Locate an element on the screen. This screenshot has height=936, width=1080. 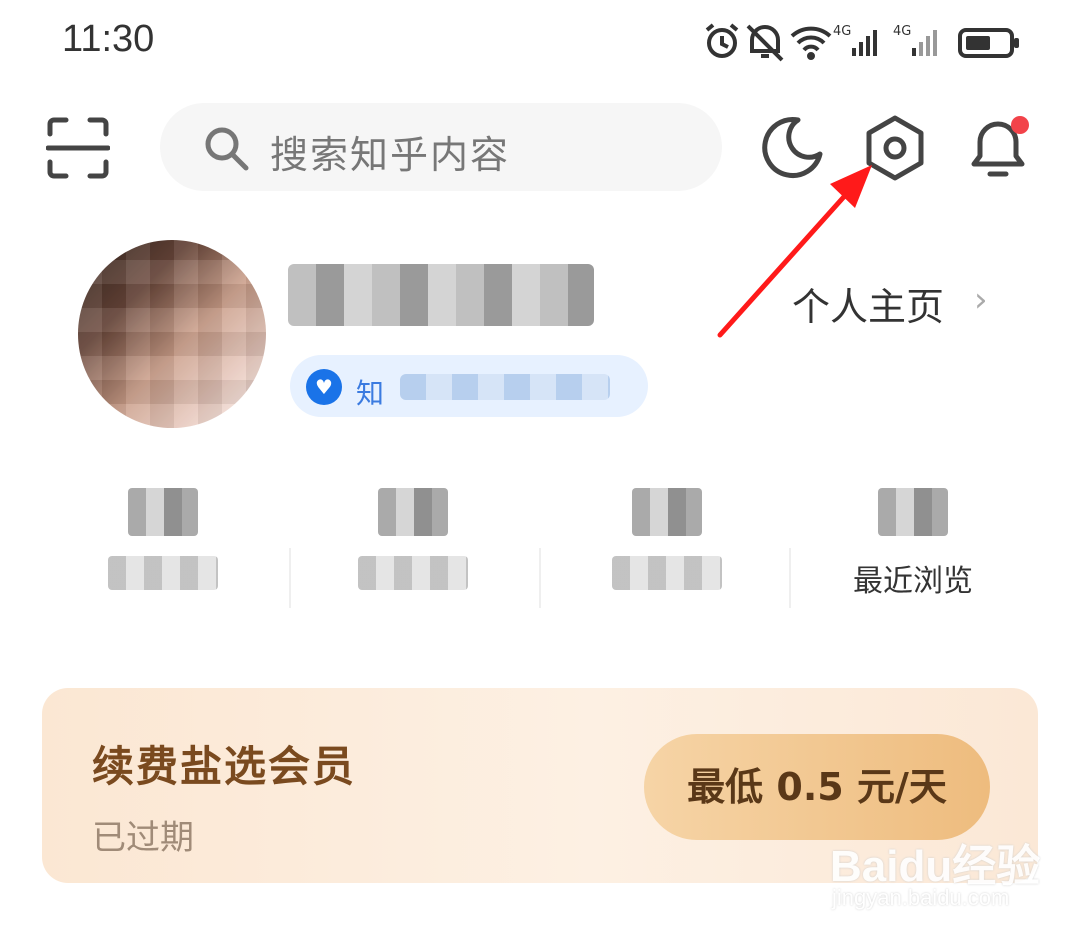
mute-bell-icon is located at coordinates (765, 43).